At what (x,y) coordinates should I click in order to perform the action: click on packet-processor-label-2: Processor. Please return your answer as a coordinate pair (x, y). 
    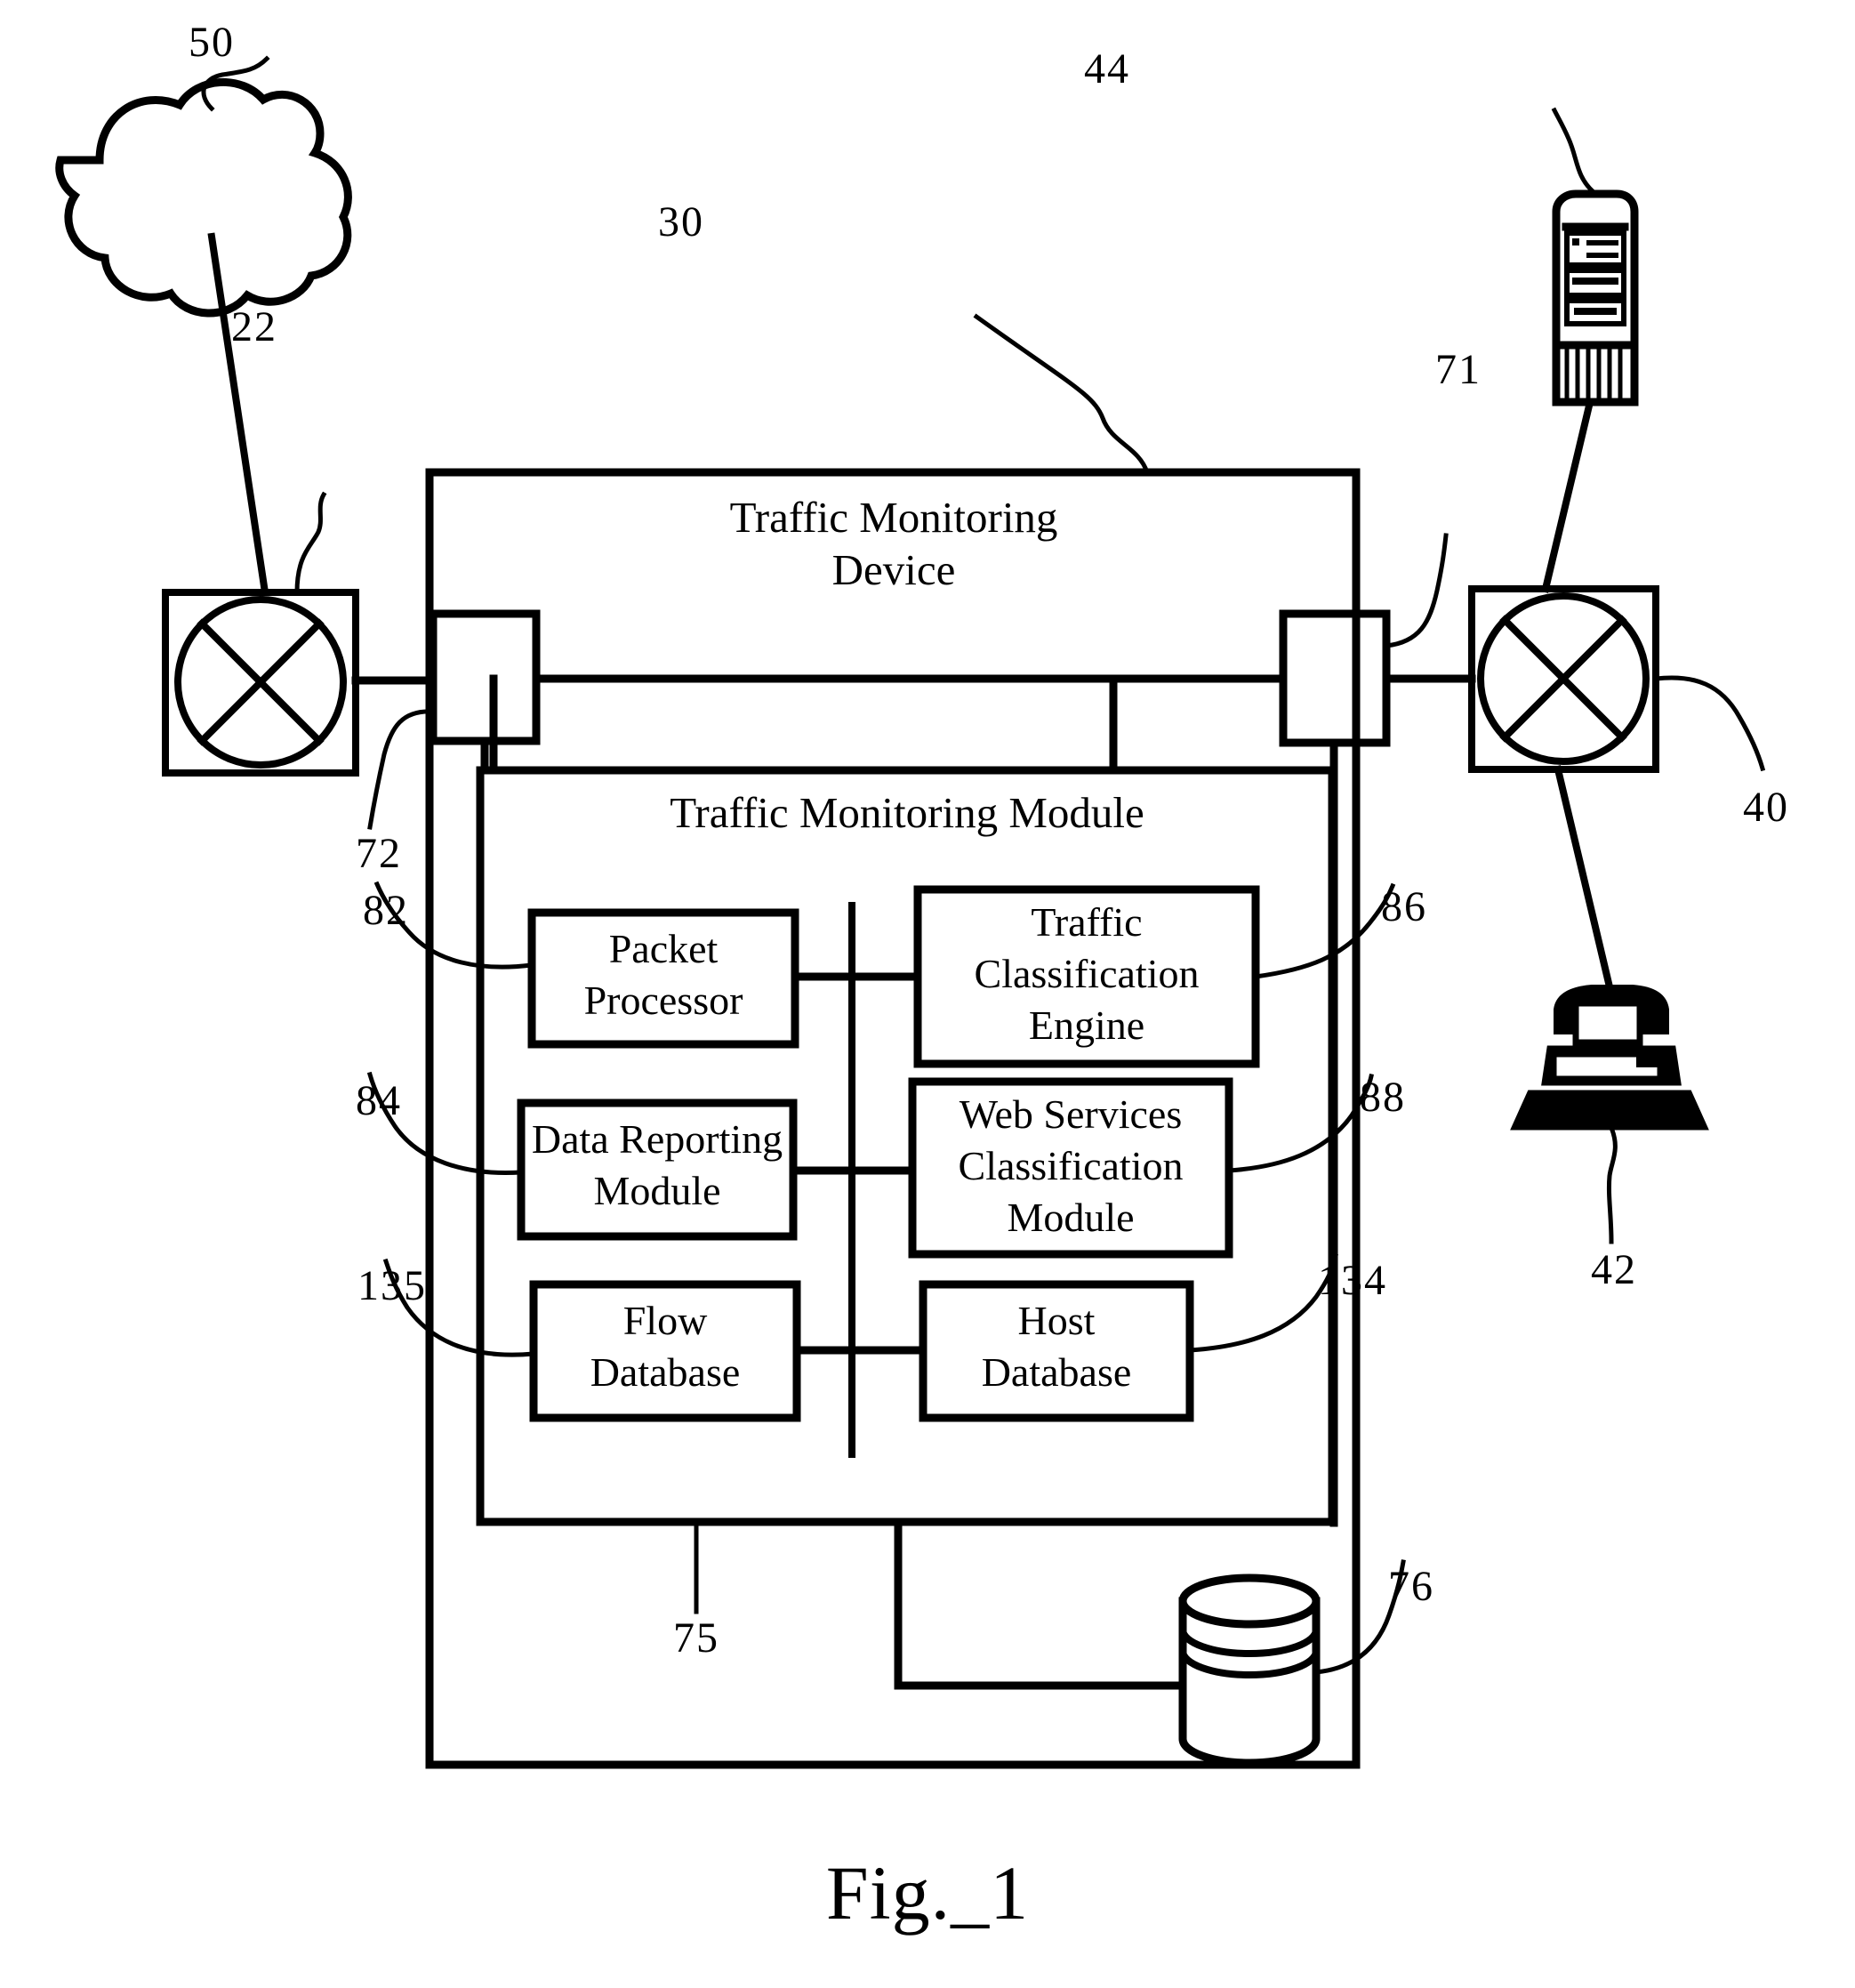
    Looking at the image, I should click on (663, 1000).